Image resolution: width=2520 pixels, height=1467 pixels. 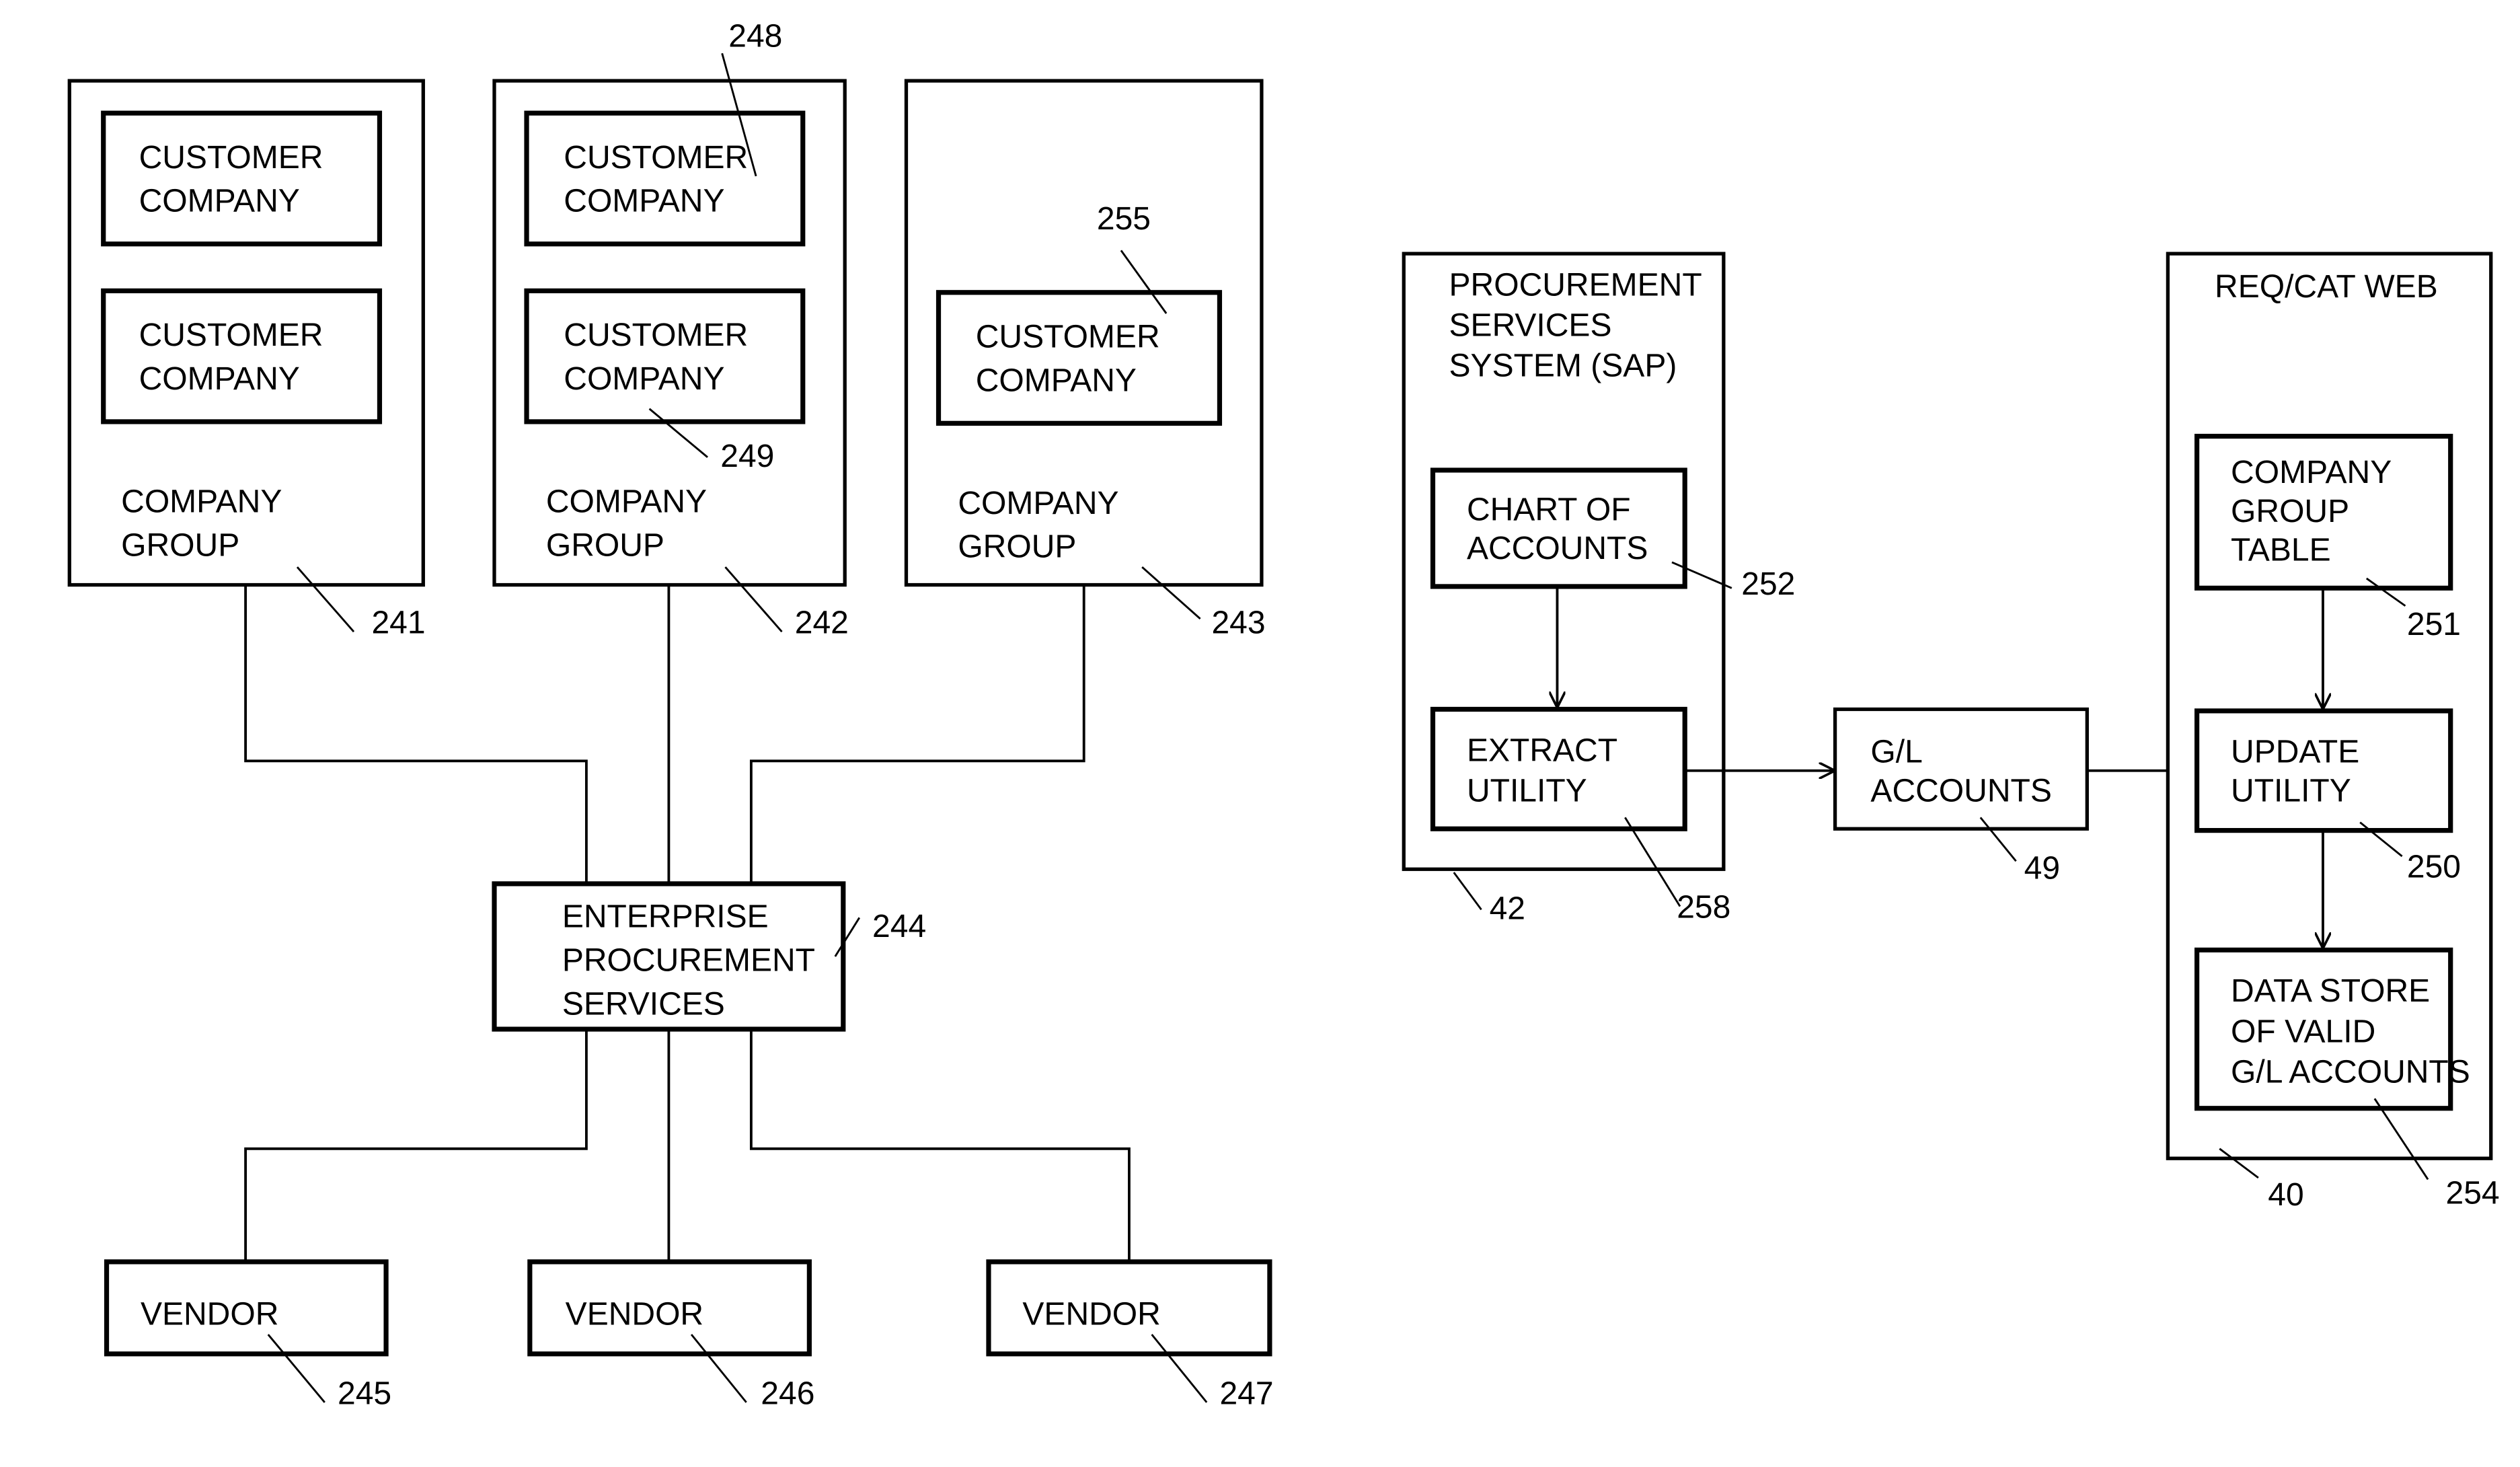 I want to click on ref-number: 252, so click(x=1768, y=584).